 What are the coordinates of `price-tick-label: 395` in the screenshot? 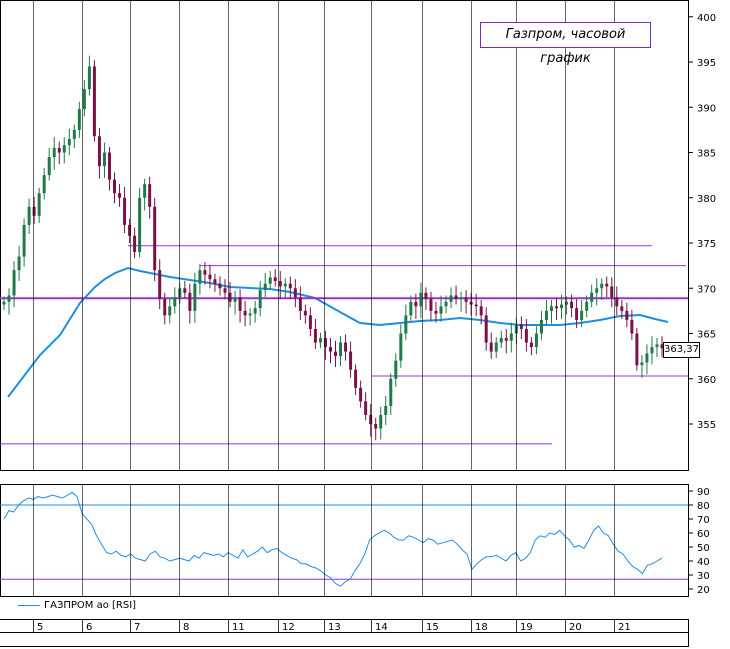 It's located at (706, 63).